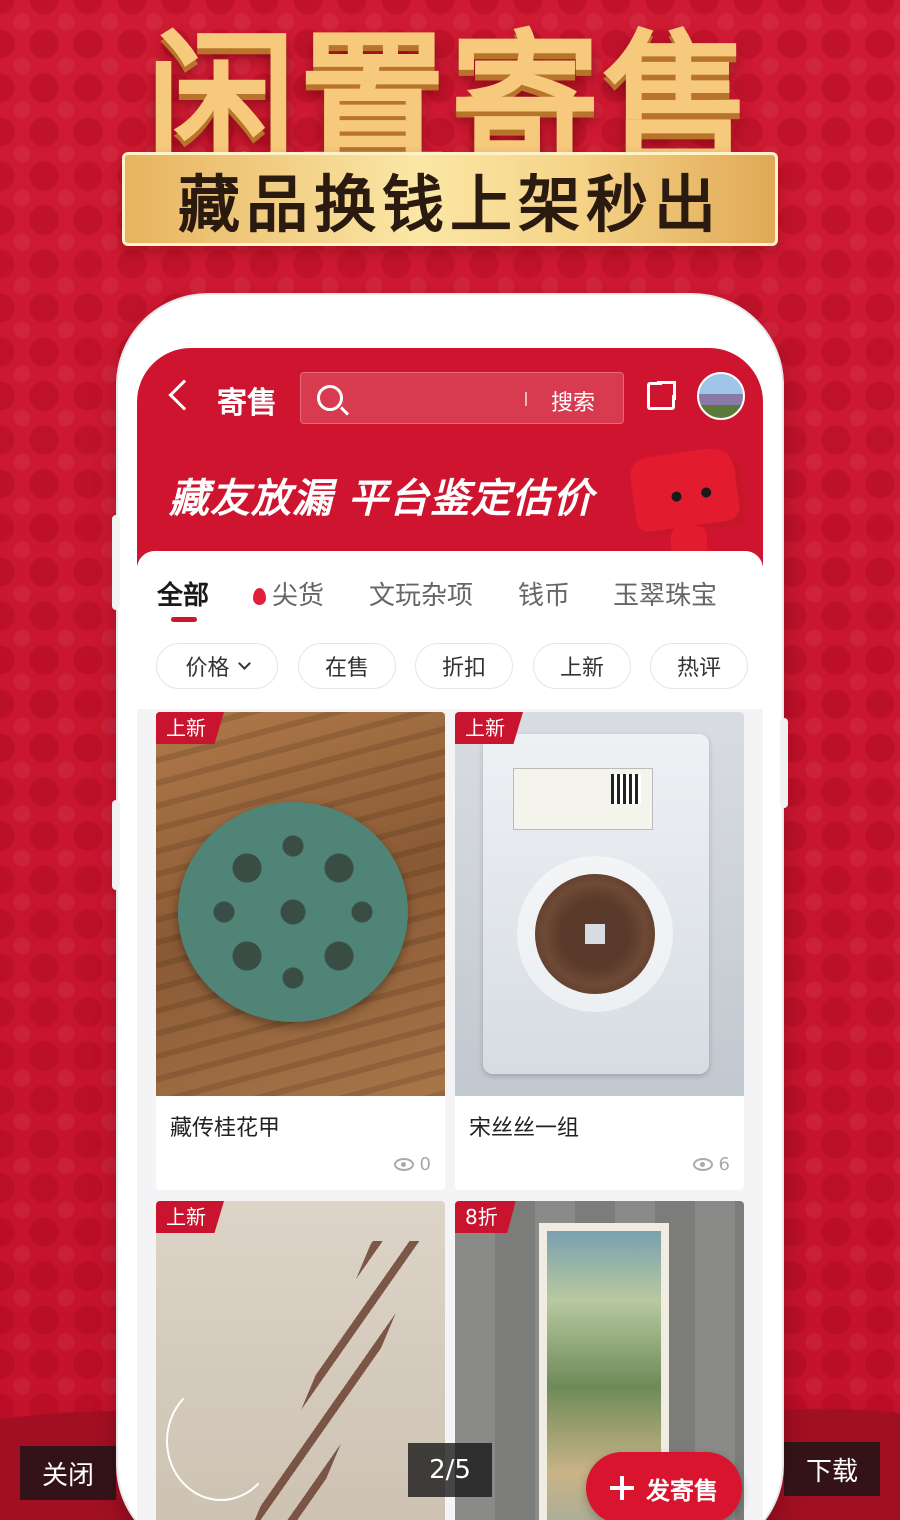  I want to click on product-view-count: 0, so click(425, 1164).